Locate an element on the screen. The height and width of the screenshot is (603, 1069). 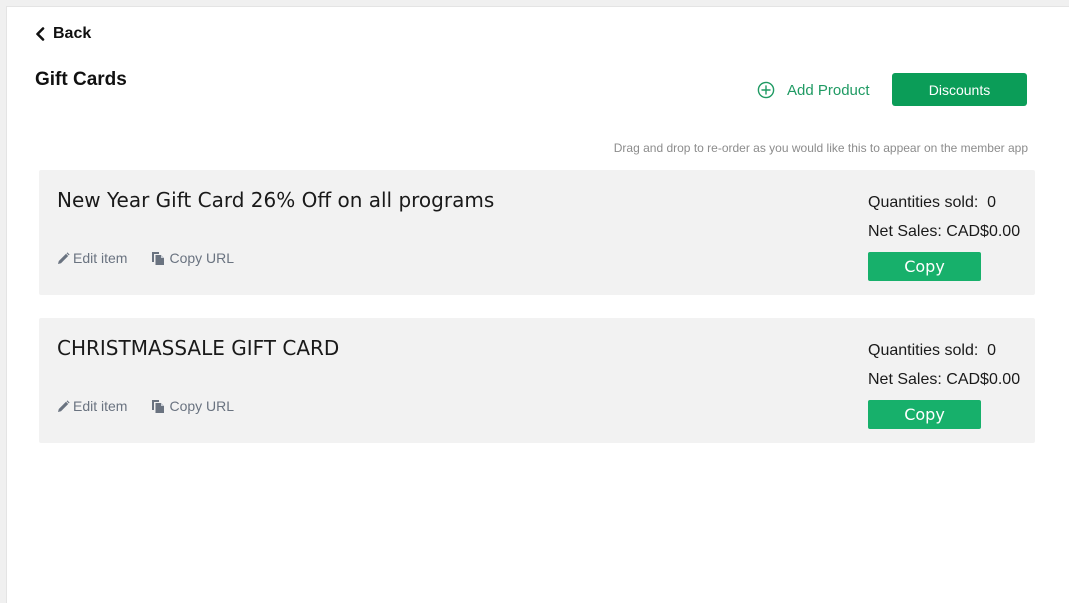
plus-circle-icon is located at coordinates (766, 90).